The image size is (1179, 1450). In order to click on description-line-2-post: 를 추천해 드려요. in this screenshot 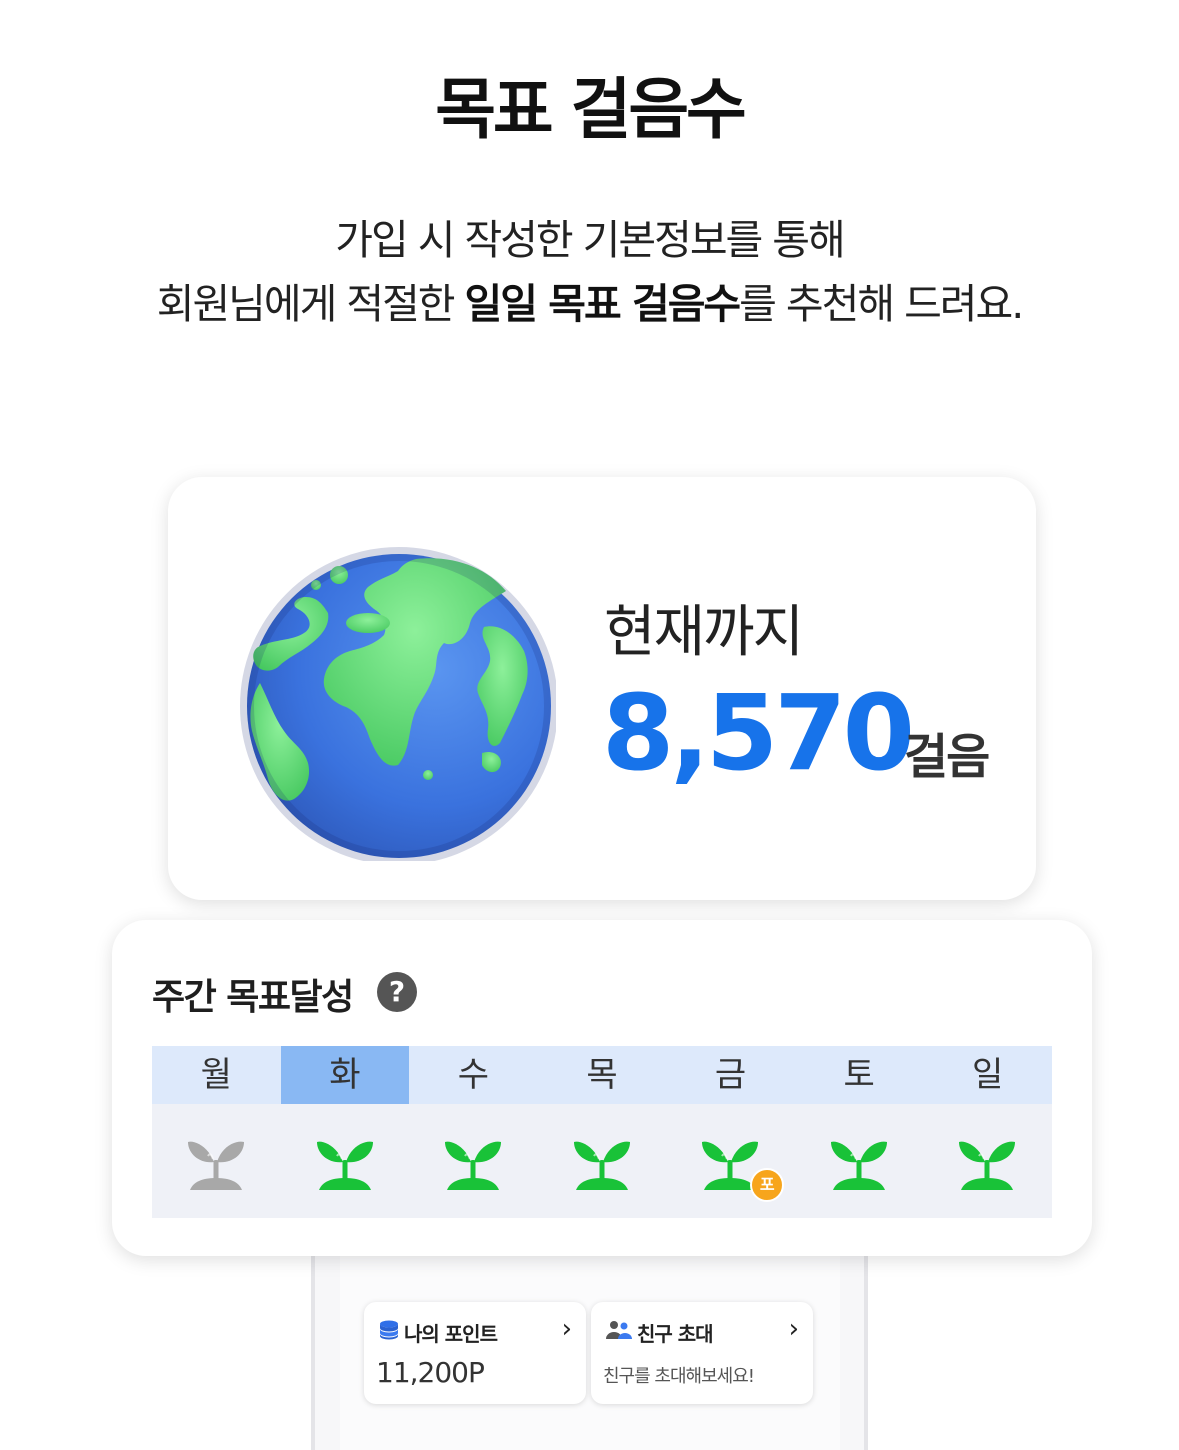, I will do `click(881, 304)`.